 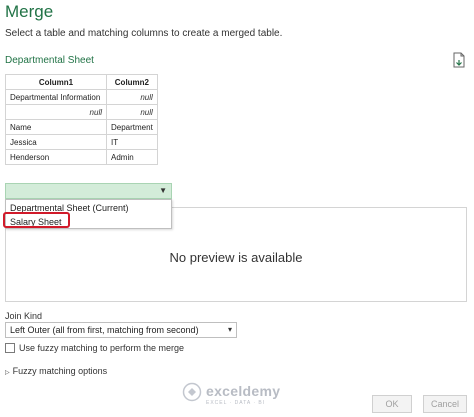 What do you see at coordinates (36, 220) in the screenshot?
I see `salary-sheet-highlight-box` at bounding box center [36, 220].